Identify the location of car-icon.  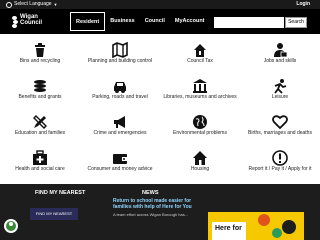
(120, 87).